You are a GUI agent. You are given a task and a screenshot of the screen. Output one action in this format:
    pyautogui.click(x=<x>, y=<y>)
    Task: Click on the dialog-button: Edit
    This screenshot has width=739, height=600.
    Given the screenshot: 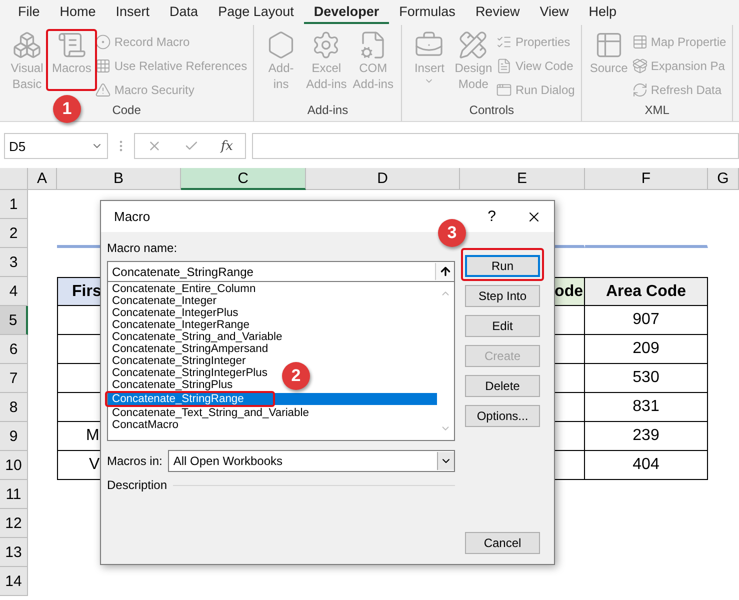 What is the action you would take?
    pyautogui.click(x=502, y=326)
    